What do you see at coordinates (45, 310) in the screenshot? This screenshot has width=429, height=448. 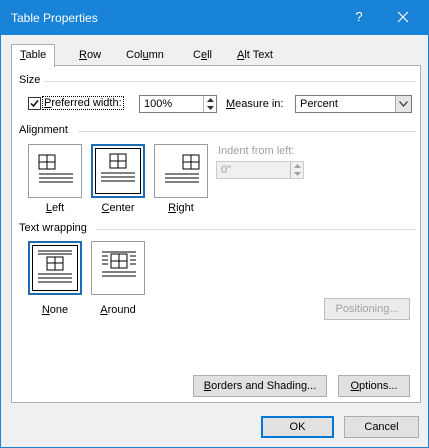 I see `label-key: N` at bounding box center [45, 310].